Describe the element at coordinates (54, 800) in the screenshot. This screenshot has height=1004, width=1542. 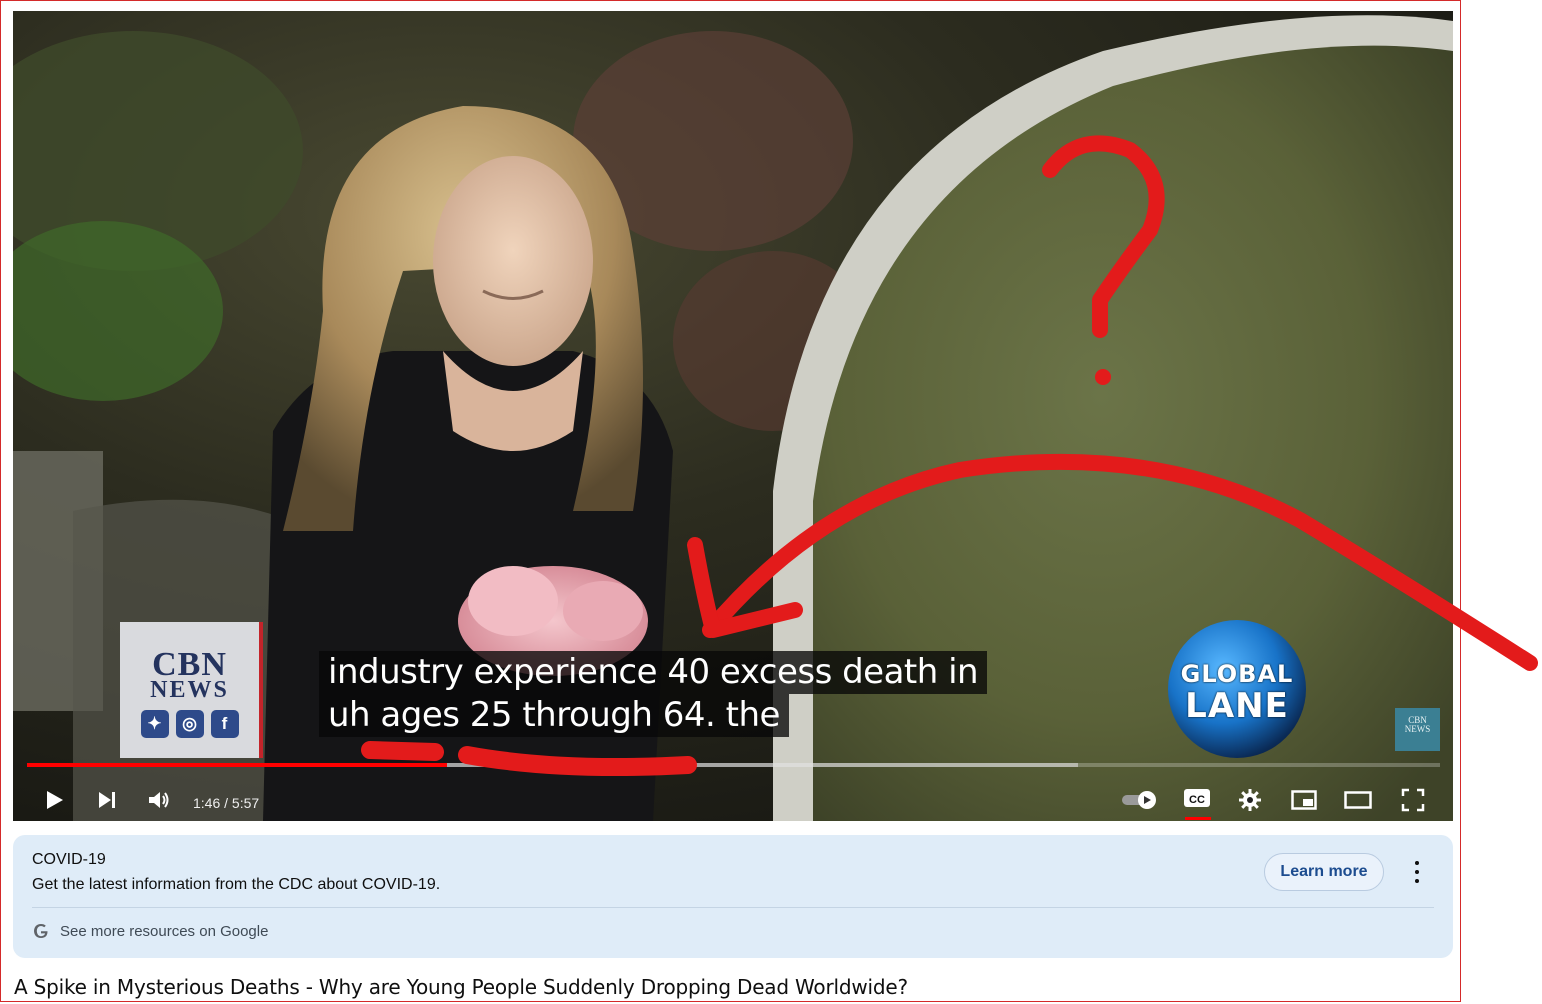
I see `play-icon` at that location.